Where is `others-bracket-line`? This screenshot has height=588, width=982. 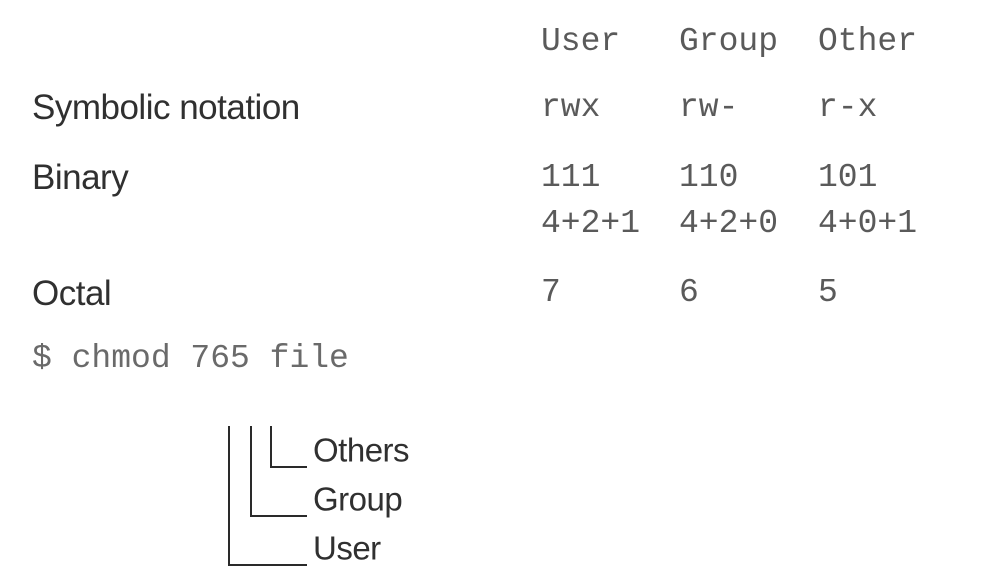 others-bracket-line is located at coordinates (288, 447).